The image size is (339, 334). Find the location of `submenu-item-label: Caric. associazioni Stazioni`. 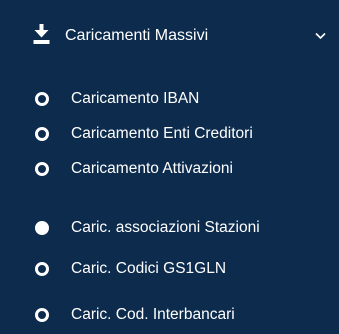

submenu-item-label: Caric. associazioni Stazioni is located at coordinates (165, 227).